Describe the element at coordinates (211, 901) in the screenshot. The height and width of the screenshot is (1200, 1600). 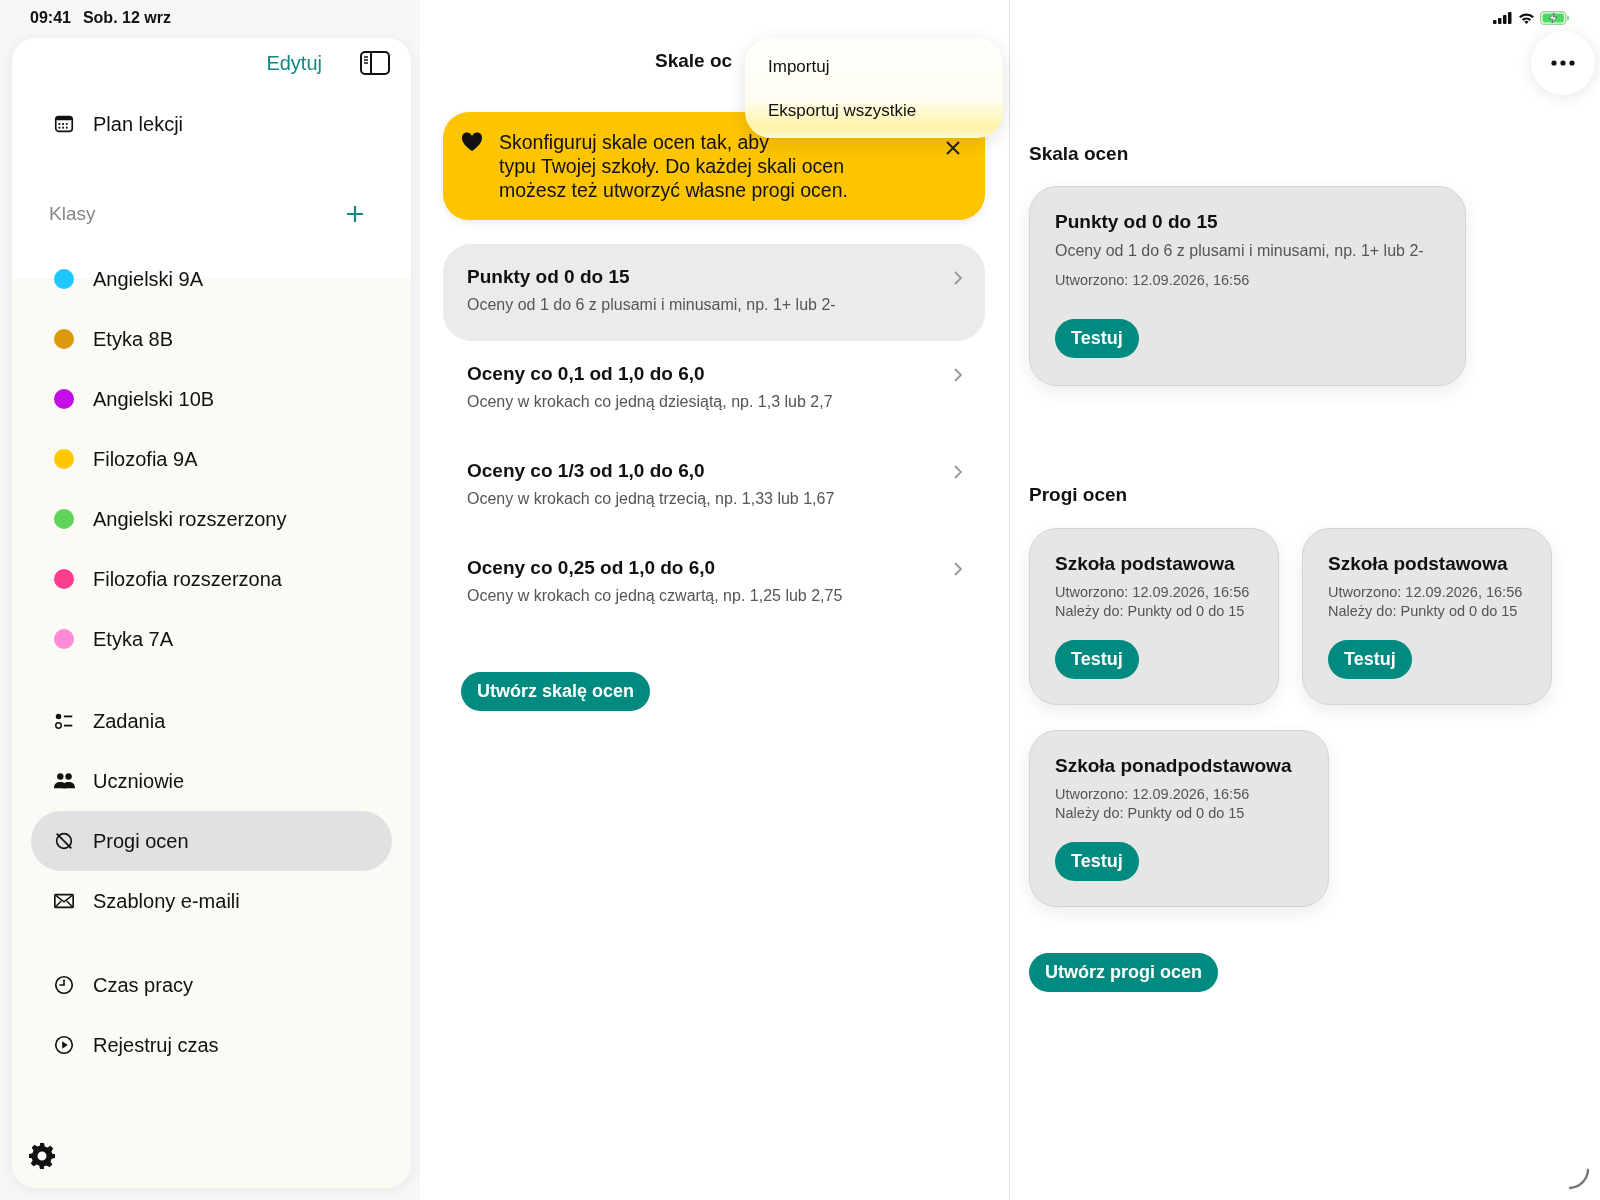
I see `sidebar-item: Szablony e-maili` at that location.